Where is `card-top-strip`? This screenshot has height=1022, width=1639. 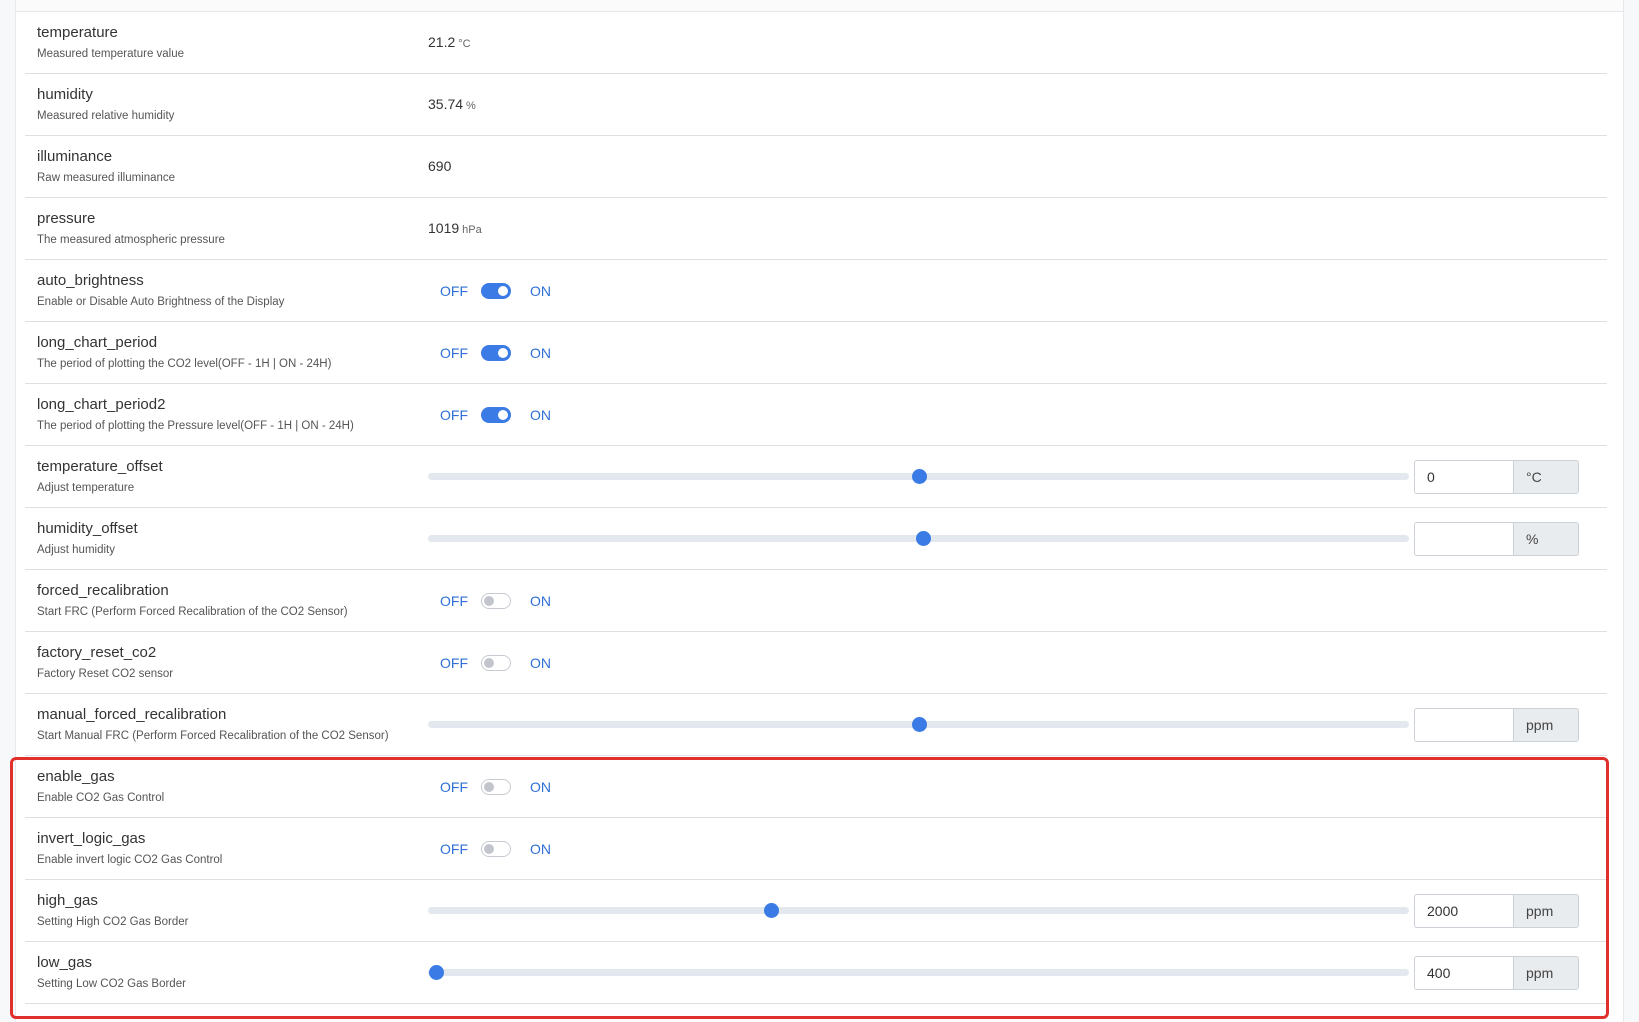
card-top-strip is located at coordinates (819, 6).